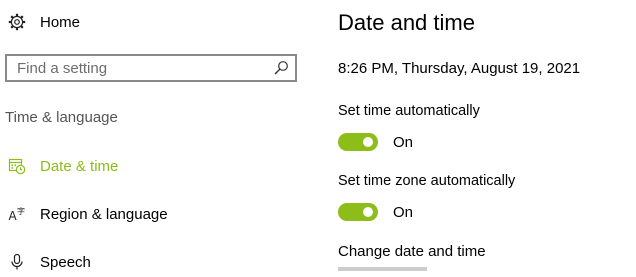  I want to click on language-icon: A 字, so click(17, 214).